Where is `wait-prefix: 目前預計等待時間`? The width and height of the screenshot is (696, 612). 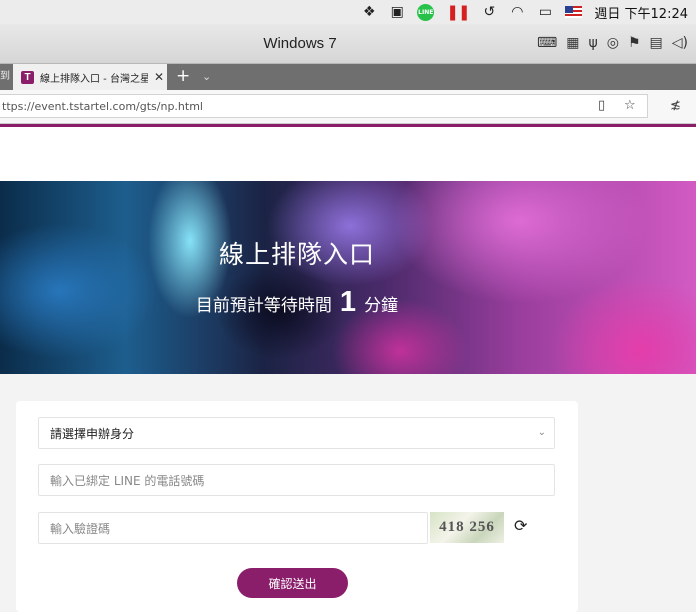 wait-prefix: 目前預計等待時間 is located at coordinates (263, 306).